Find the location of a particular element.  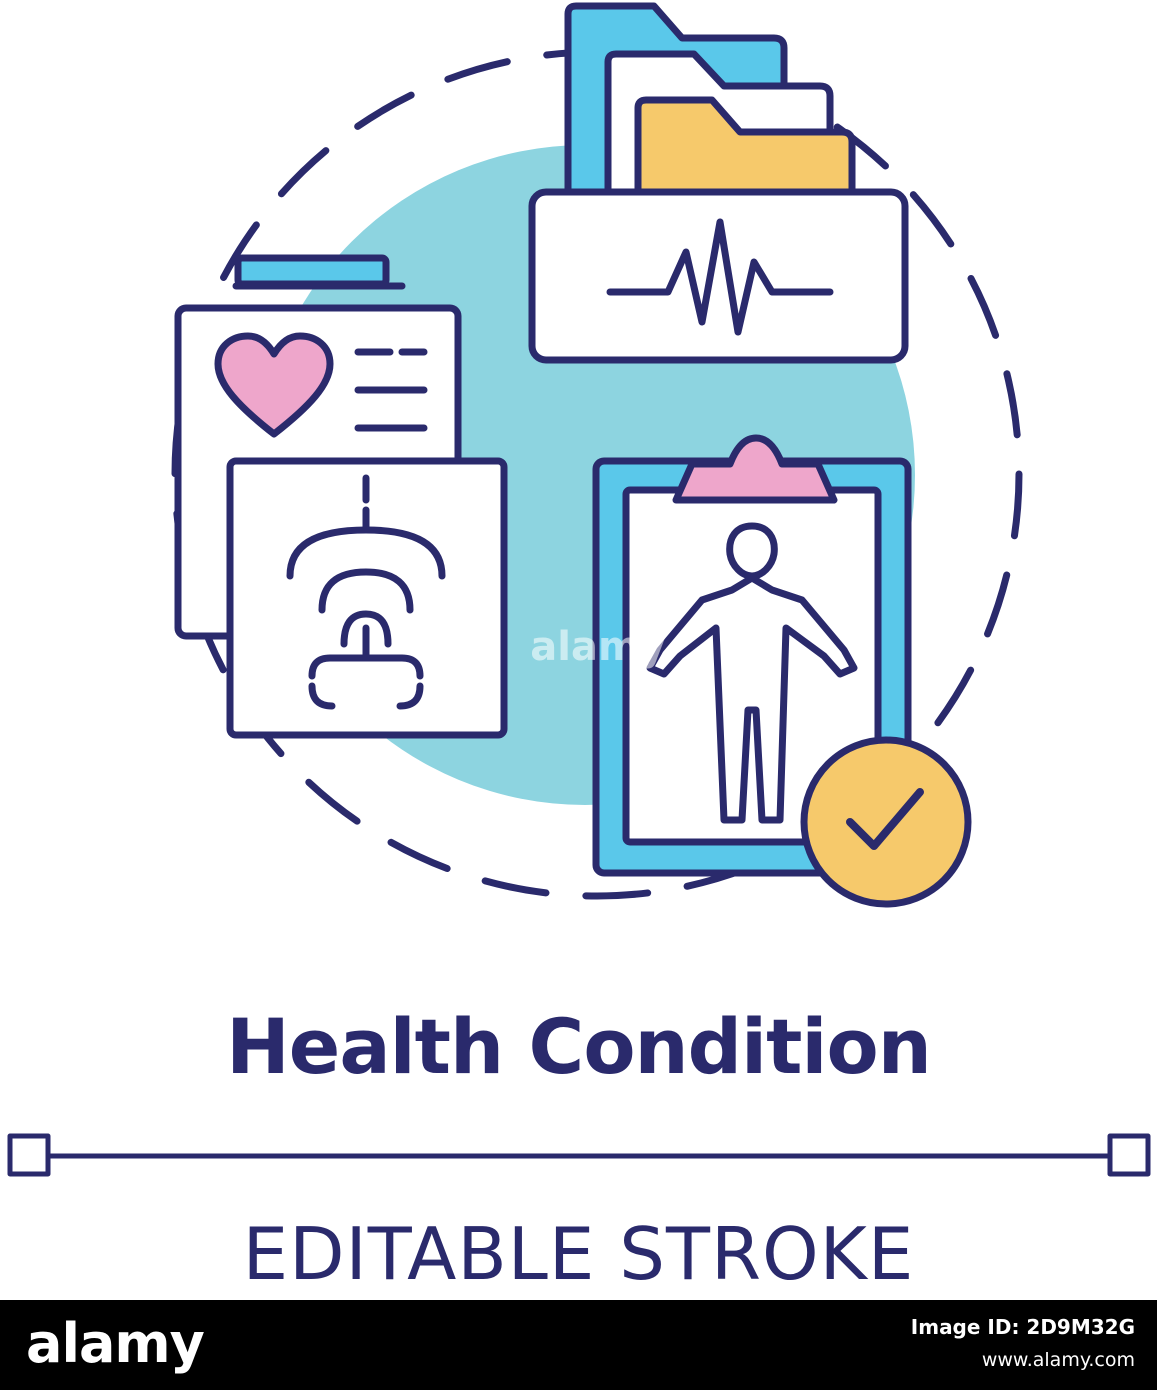

medical-folder-icon is located at coordinates (718, 183).